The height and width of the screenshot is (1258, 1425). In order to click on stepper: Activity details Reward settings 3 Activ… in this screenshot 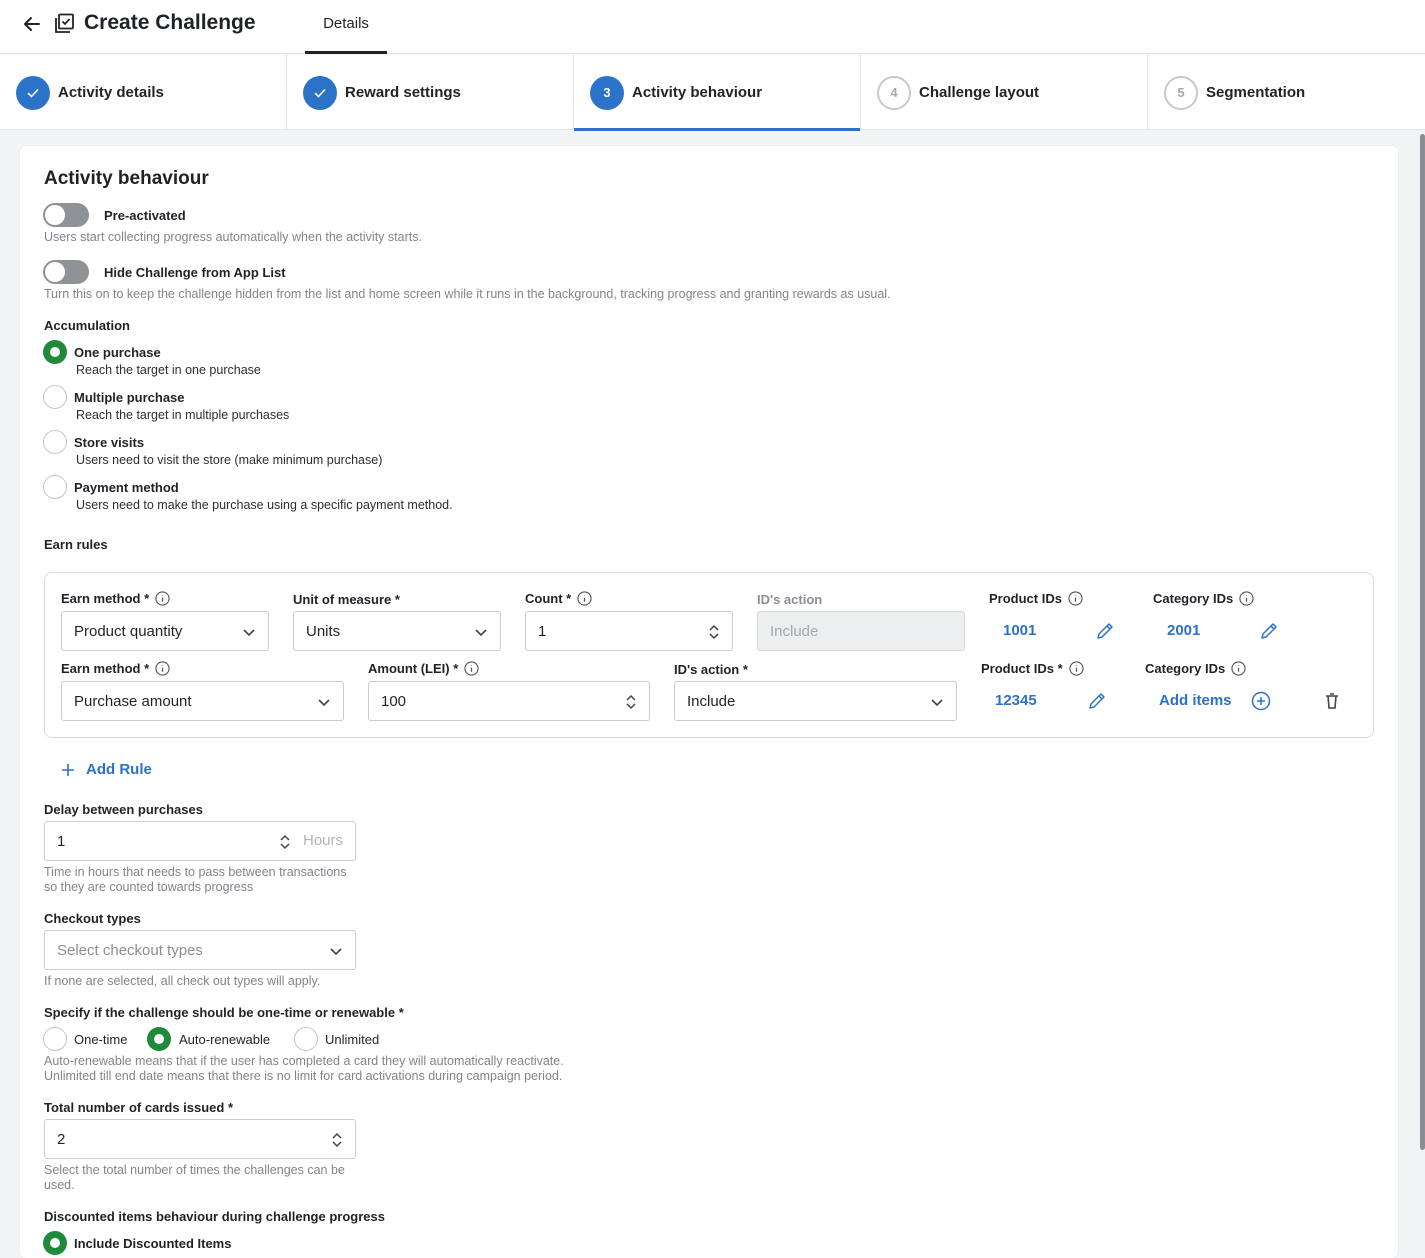, I will do `click(712, 93)`.